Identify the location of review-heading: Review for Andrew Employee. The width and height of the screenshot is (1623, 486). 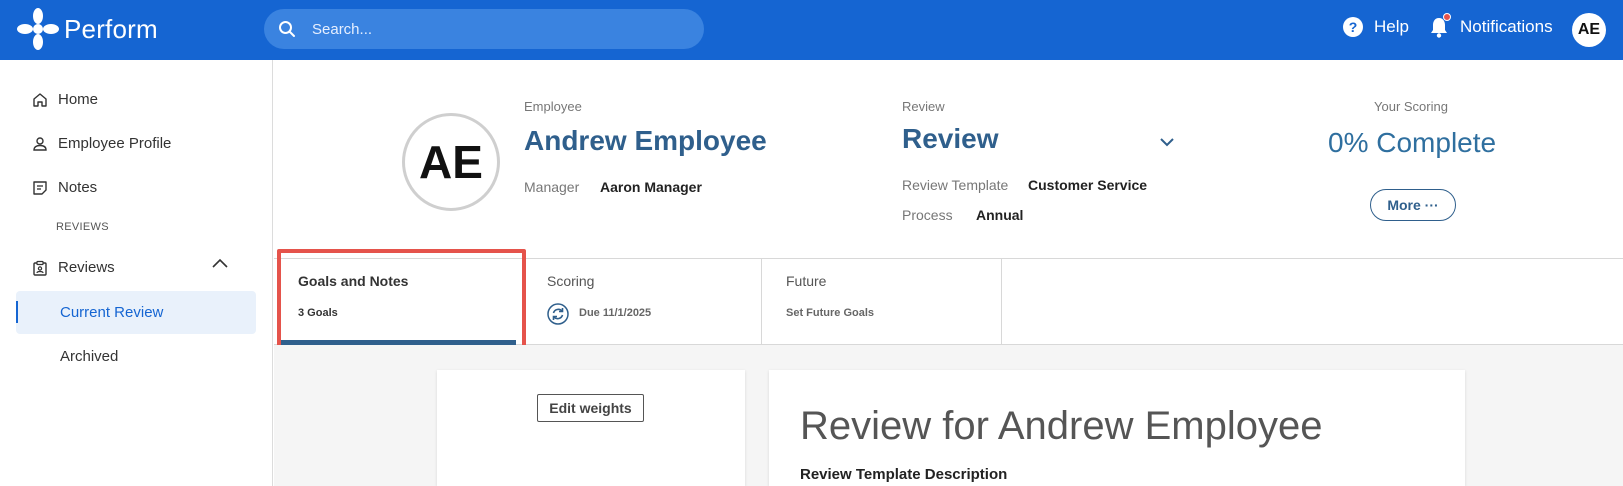
(1061, 426).